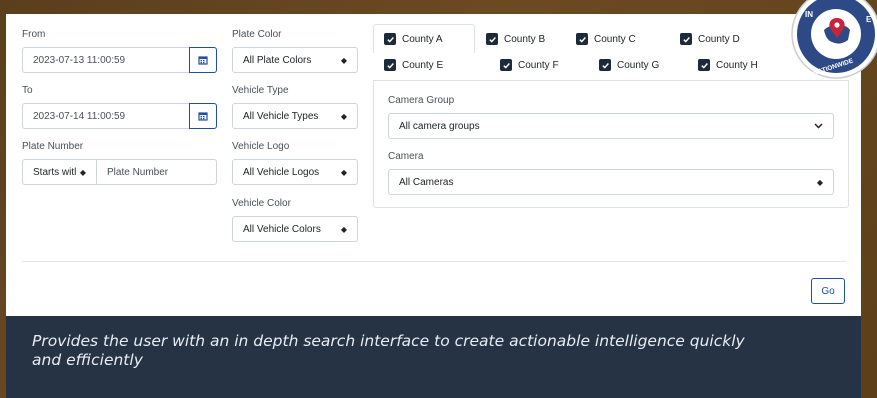  Describe the element at coordinates (34, 34) in the screenshot. I see `from-label: From` at that location.